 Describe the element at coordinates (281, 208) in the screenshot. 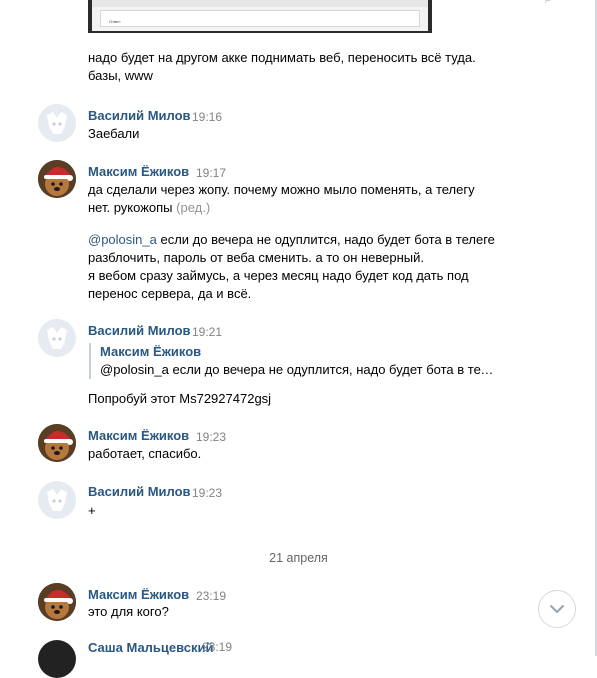

I see `message-line: нет. рукожопы (ред.)` at that location.